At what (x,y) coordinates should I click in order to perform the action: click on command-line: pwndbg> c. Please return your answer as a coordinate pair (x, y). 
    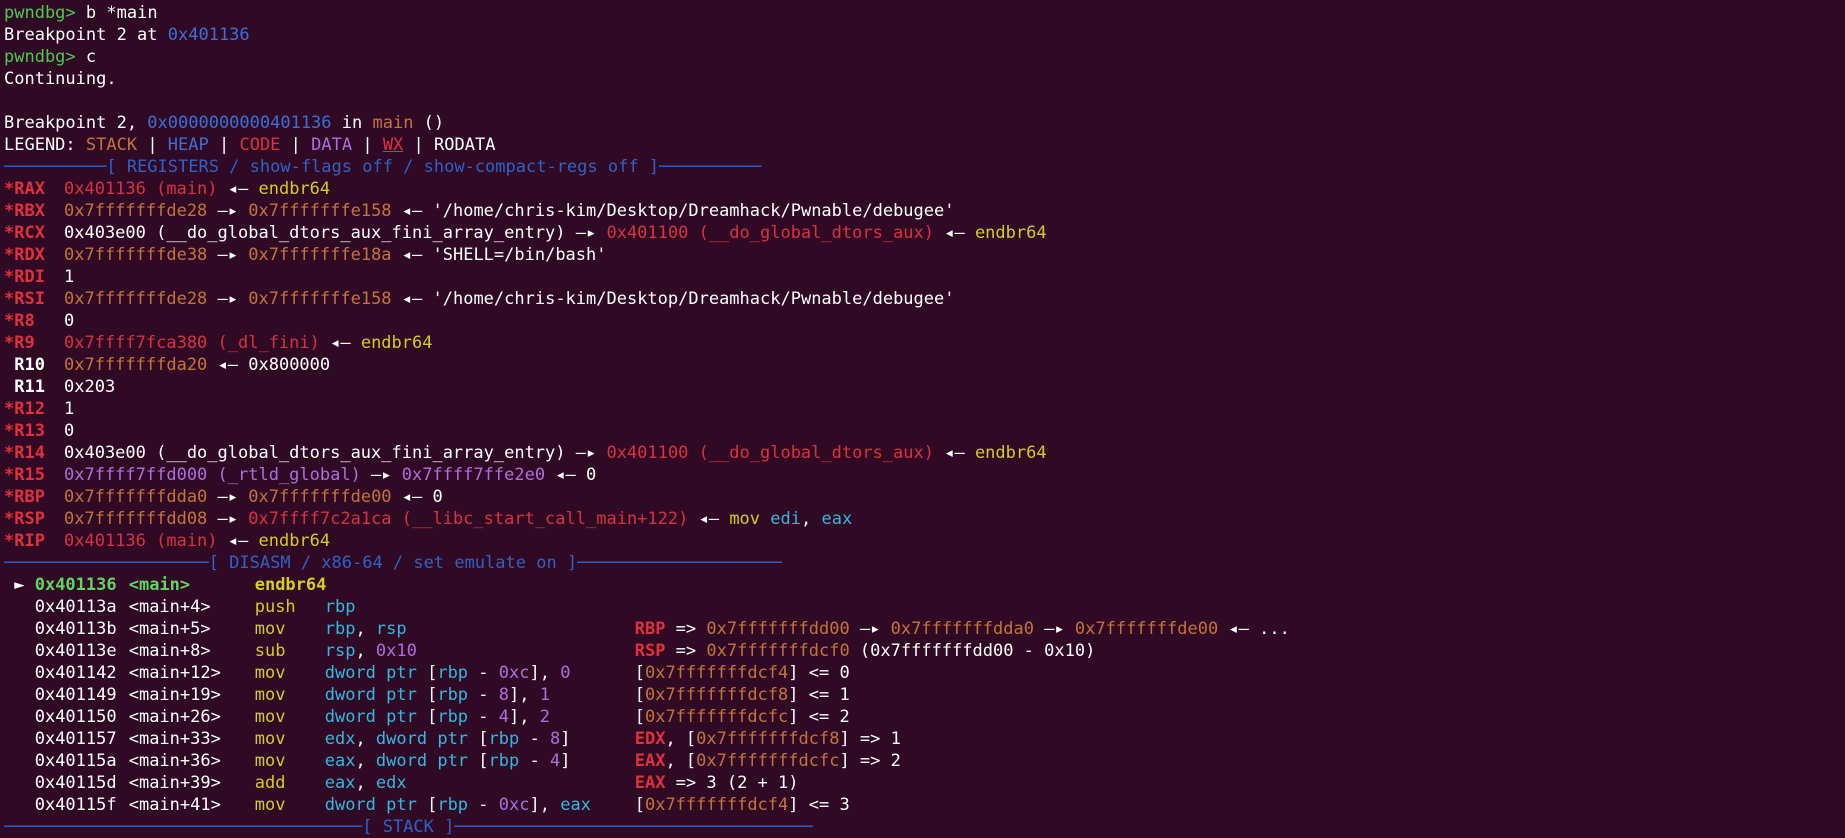
    Looking at the image, I should click on (924, 57).